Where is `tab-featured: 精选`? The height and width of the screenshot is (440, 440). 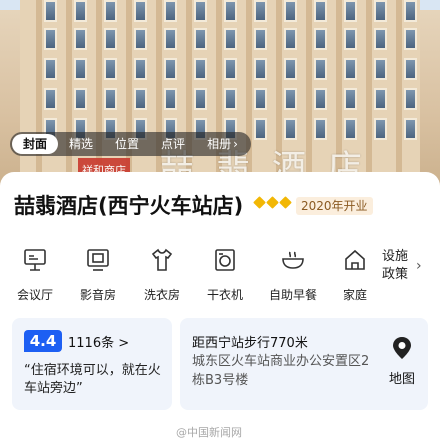 tab-featured: 精选 is located at coordinates (81, 144).